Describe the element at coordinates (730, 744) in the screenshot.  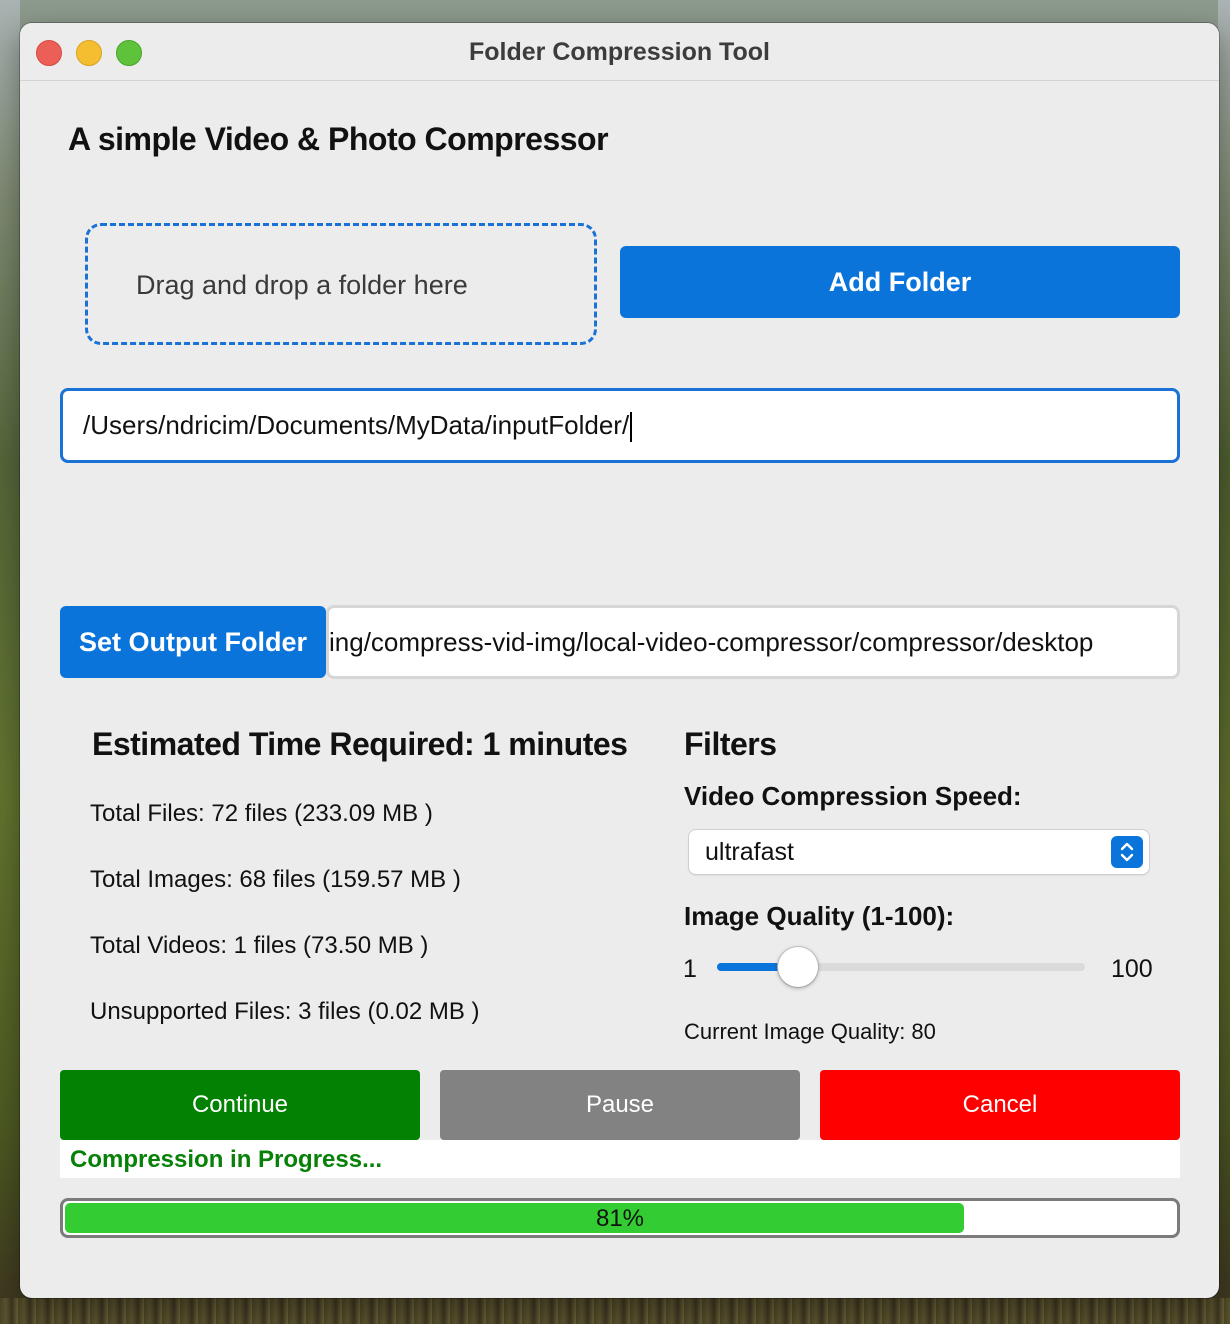
I see `filters-heading: Filters` at that location.